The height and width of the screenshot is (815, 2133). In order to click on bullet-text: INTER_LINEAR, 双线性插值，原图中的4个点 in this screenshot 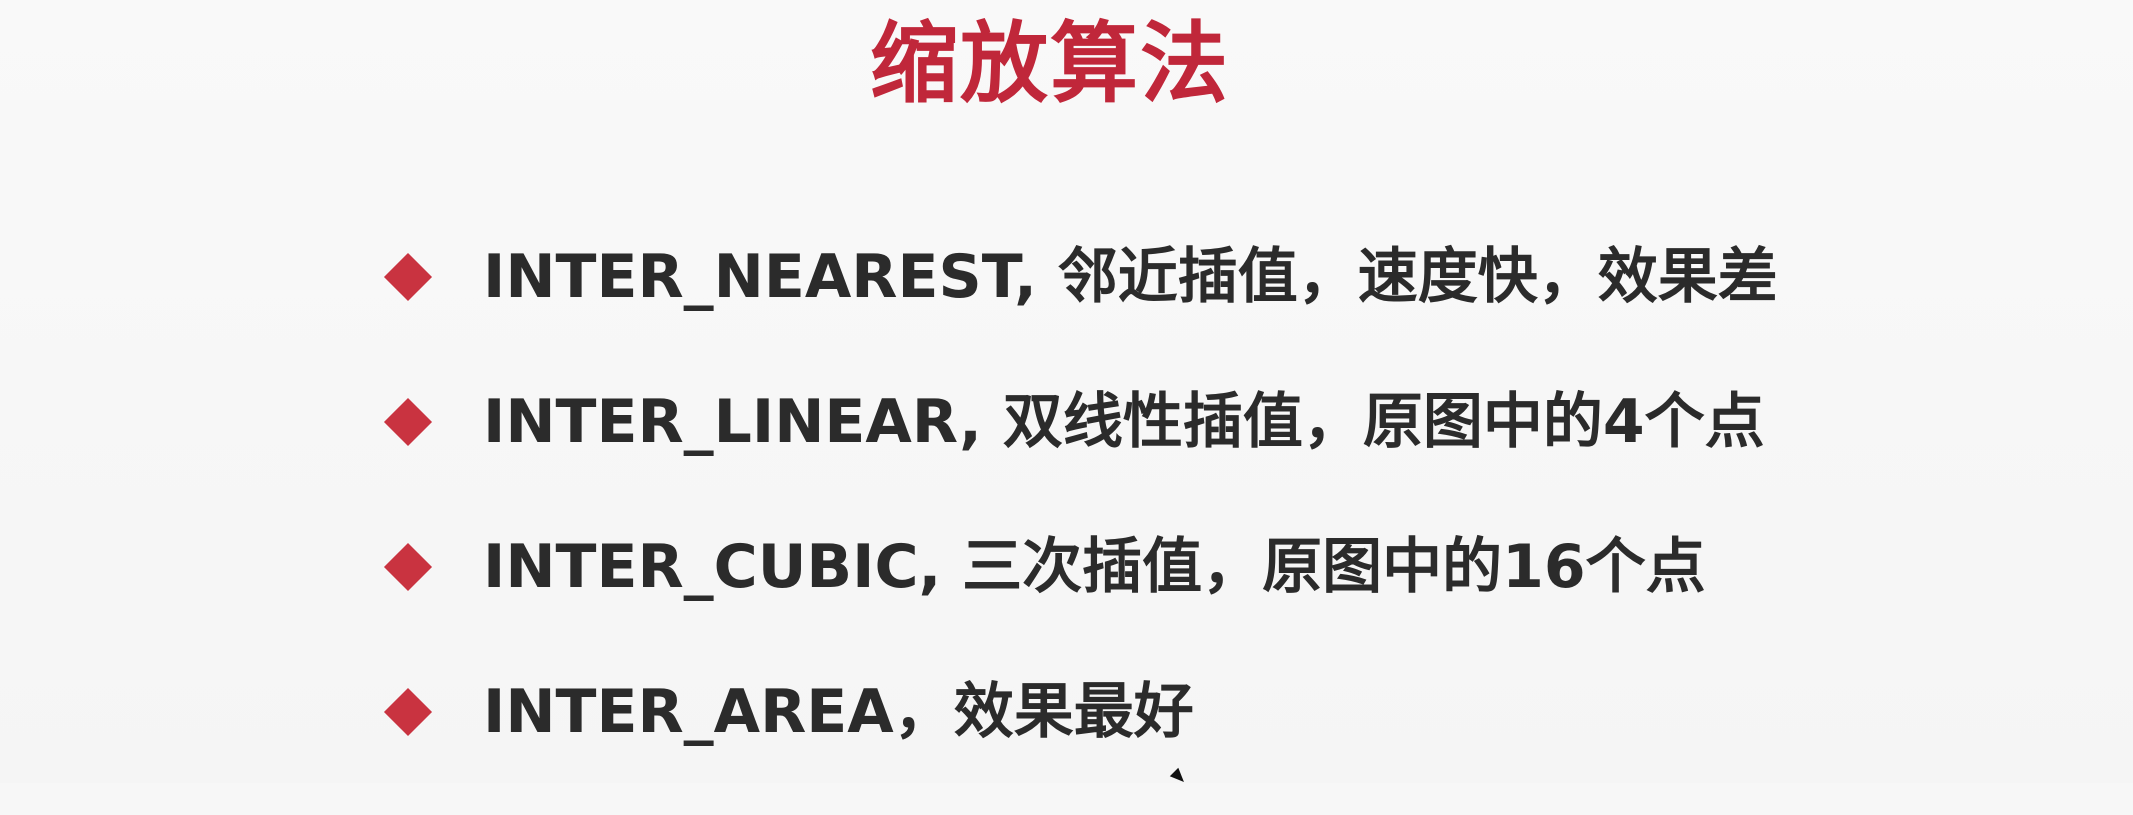, I will do `click(1124, 422)`.